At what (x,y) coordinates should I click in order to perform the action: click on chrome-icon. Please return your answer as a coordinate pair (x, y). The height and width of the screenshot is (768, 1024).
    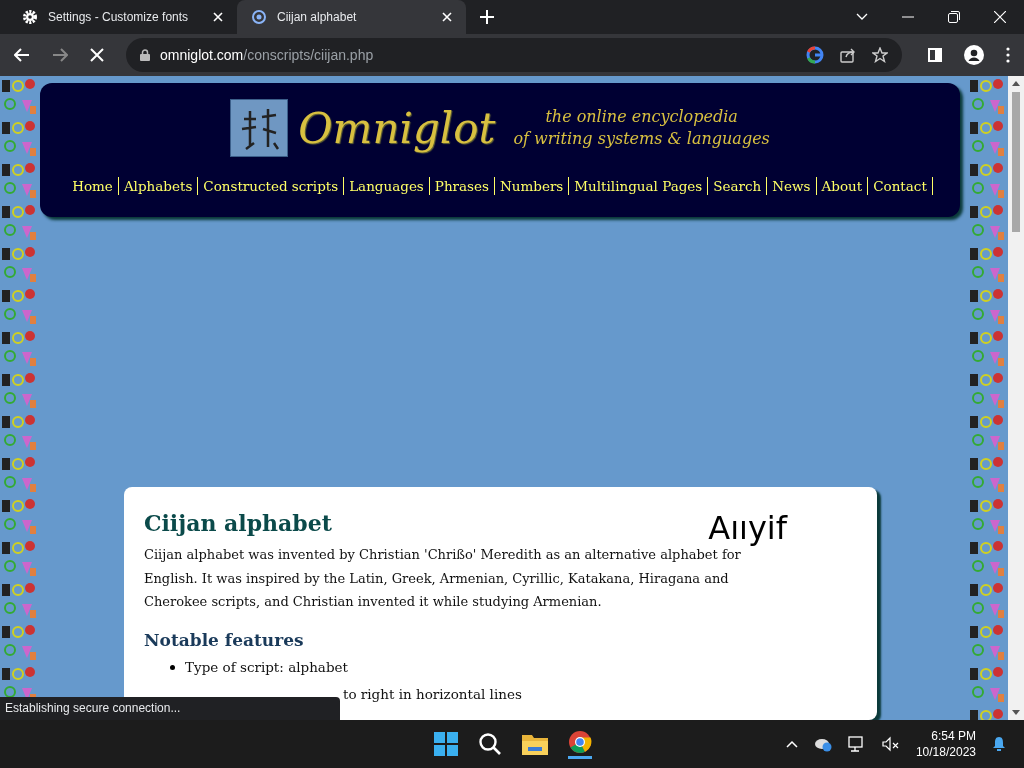
    Looking at the image, I should click on (580, 744).